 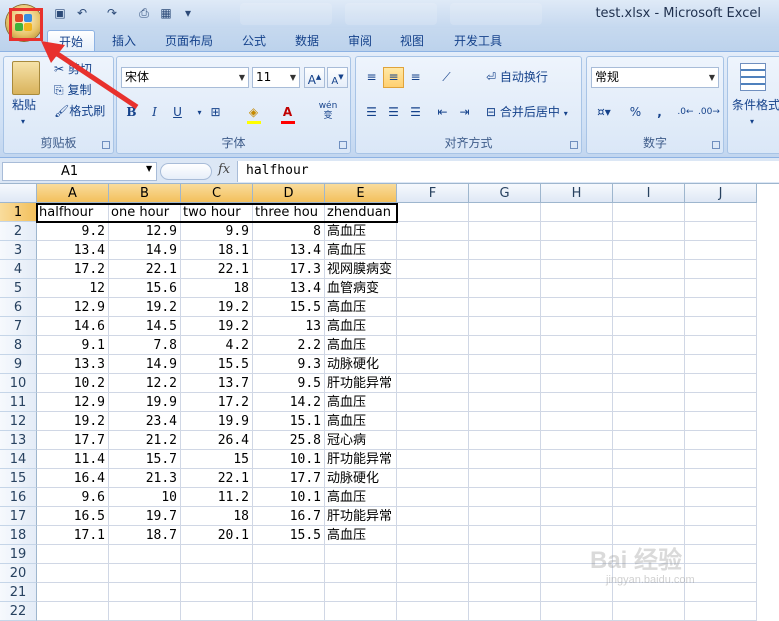 What do you see at coordinates (217, 440) in the screenshot?
I see `table-cell: 26.4` at bounding box center [217, 440].